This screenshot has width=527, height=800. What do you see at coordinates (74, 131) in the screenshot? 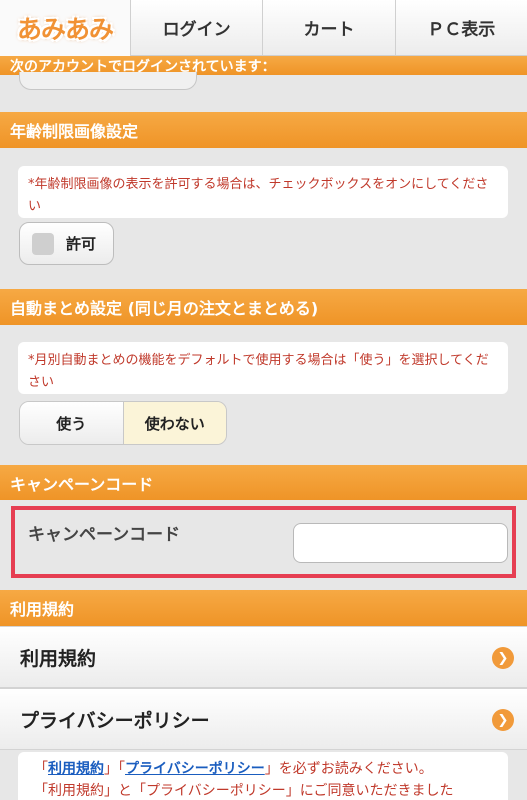
I see `age-setting-title: 年齢制限画像設定` at bounding box center [74, 131].